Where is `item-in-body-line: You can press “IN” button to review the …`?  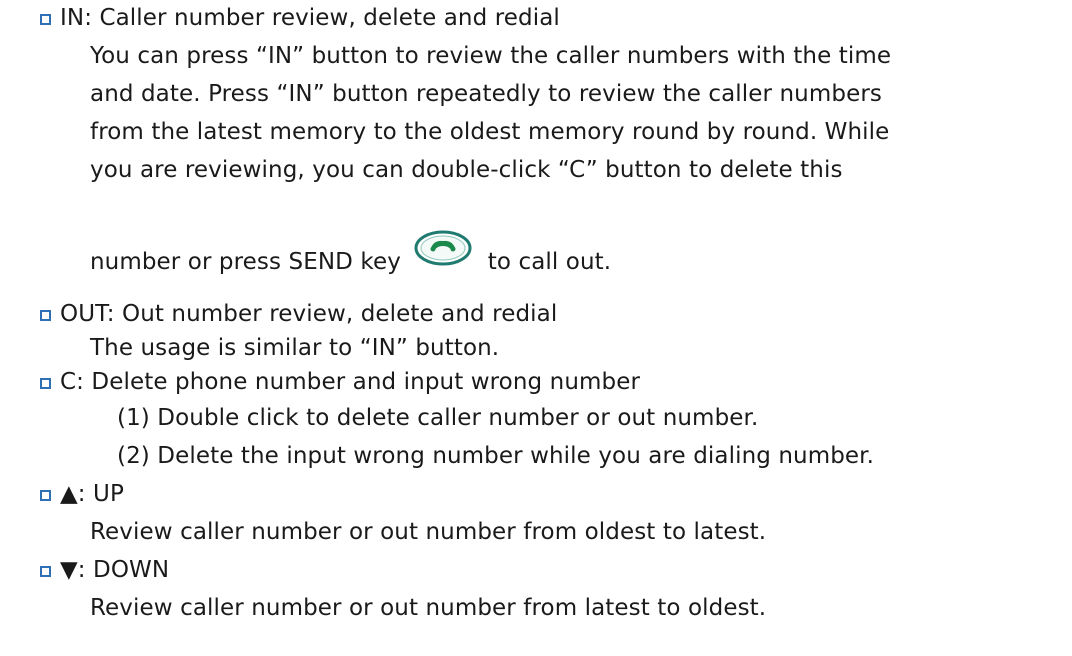
item-in-body-line: You can press “IN” button to review the … is located at coordinates (491, 56).